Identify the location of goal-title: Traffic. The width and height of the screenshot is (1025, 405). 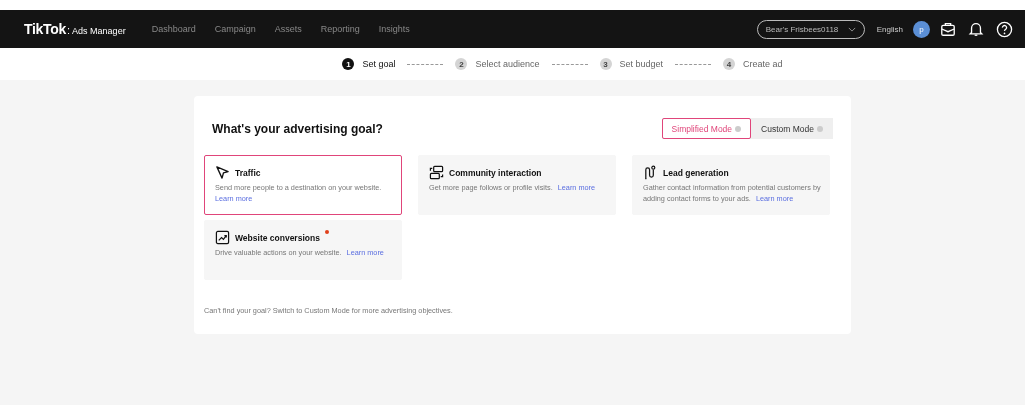
(248, 172).